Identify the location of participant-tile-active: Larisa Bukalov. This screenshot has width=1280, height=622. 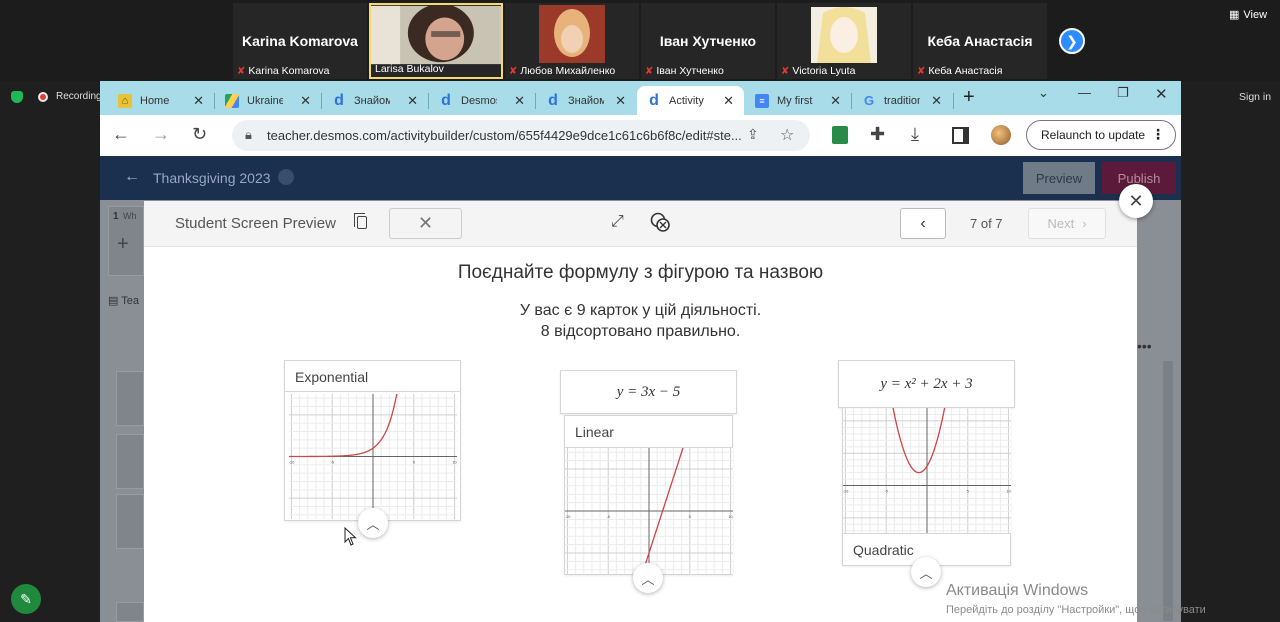
(436, 41).